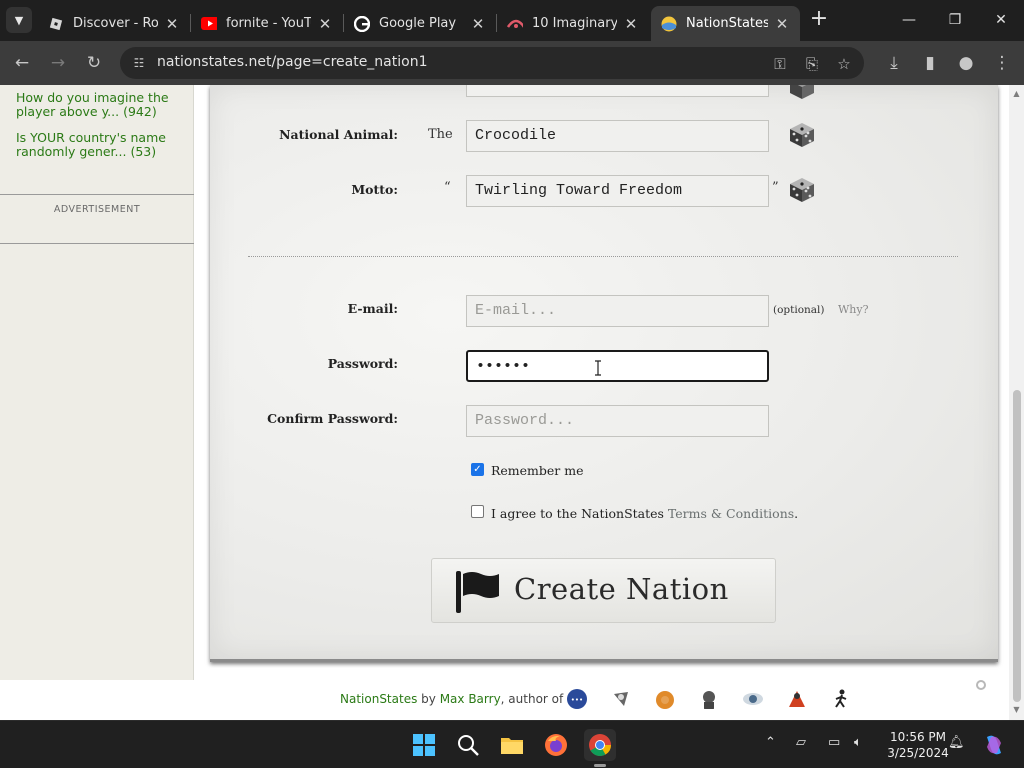  What do you see at coordinates (1002, 63) in the screenshot?
I see `menu-button: ⋮` at bounding box center [1002, 63].